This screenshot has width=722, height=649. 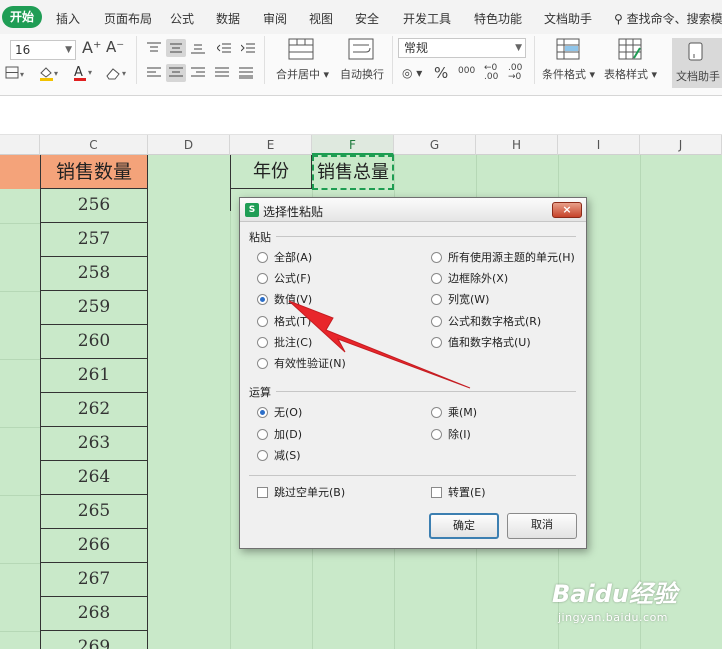 I want to click on align-middle-icon, so click(x=176, y=48).